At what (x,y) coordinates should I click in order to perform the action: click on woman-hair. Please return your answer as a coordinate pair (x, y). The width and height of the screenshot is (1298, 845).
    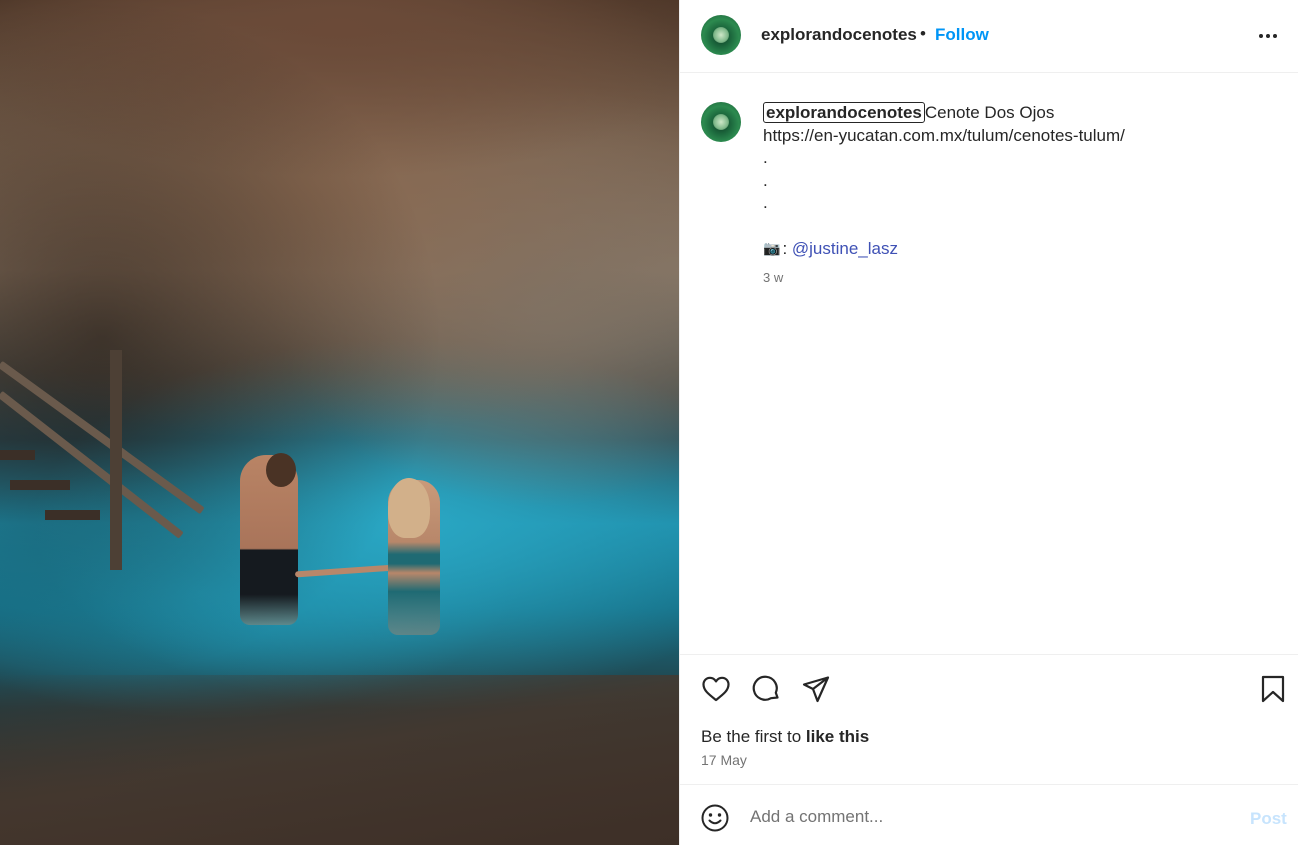
    Looking at the image, I should click on (409, 508).